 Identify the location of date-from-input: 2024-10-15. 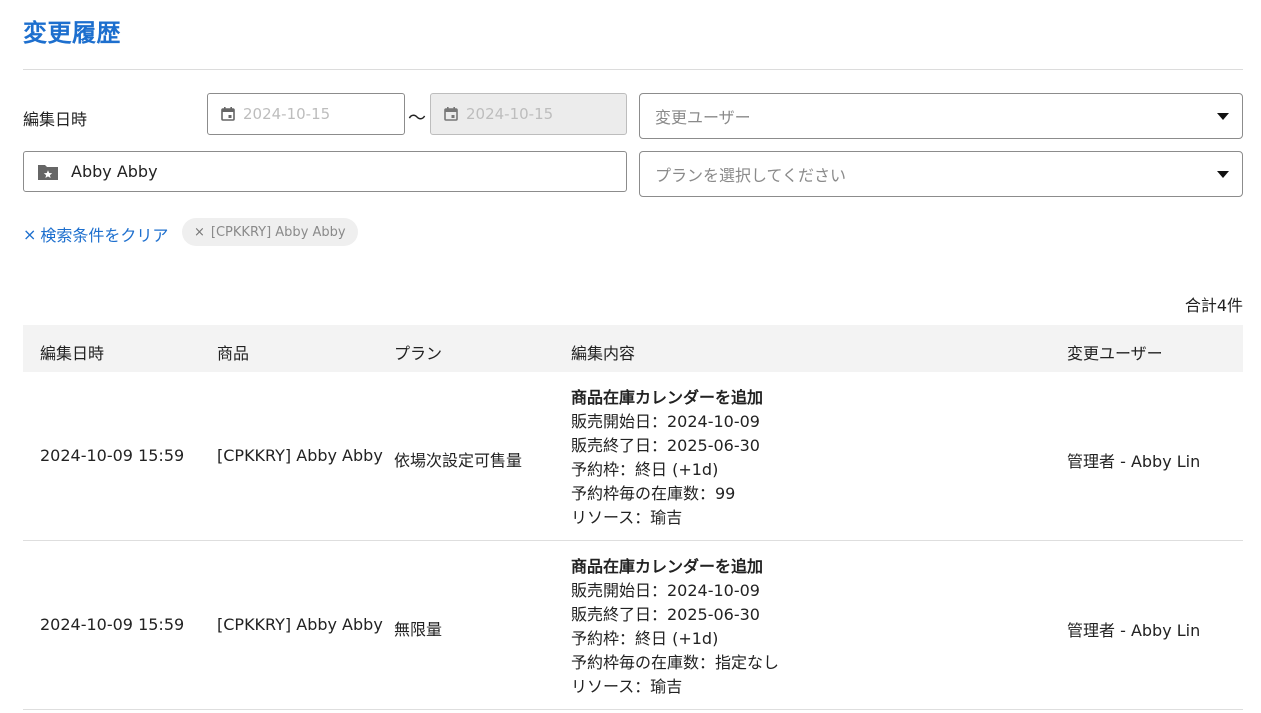
(306, 114).